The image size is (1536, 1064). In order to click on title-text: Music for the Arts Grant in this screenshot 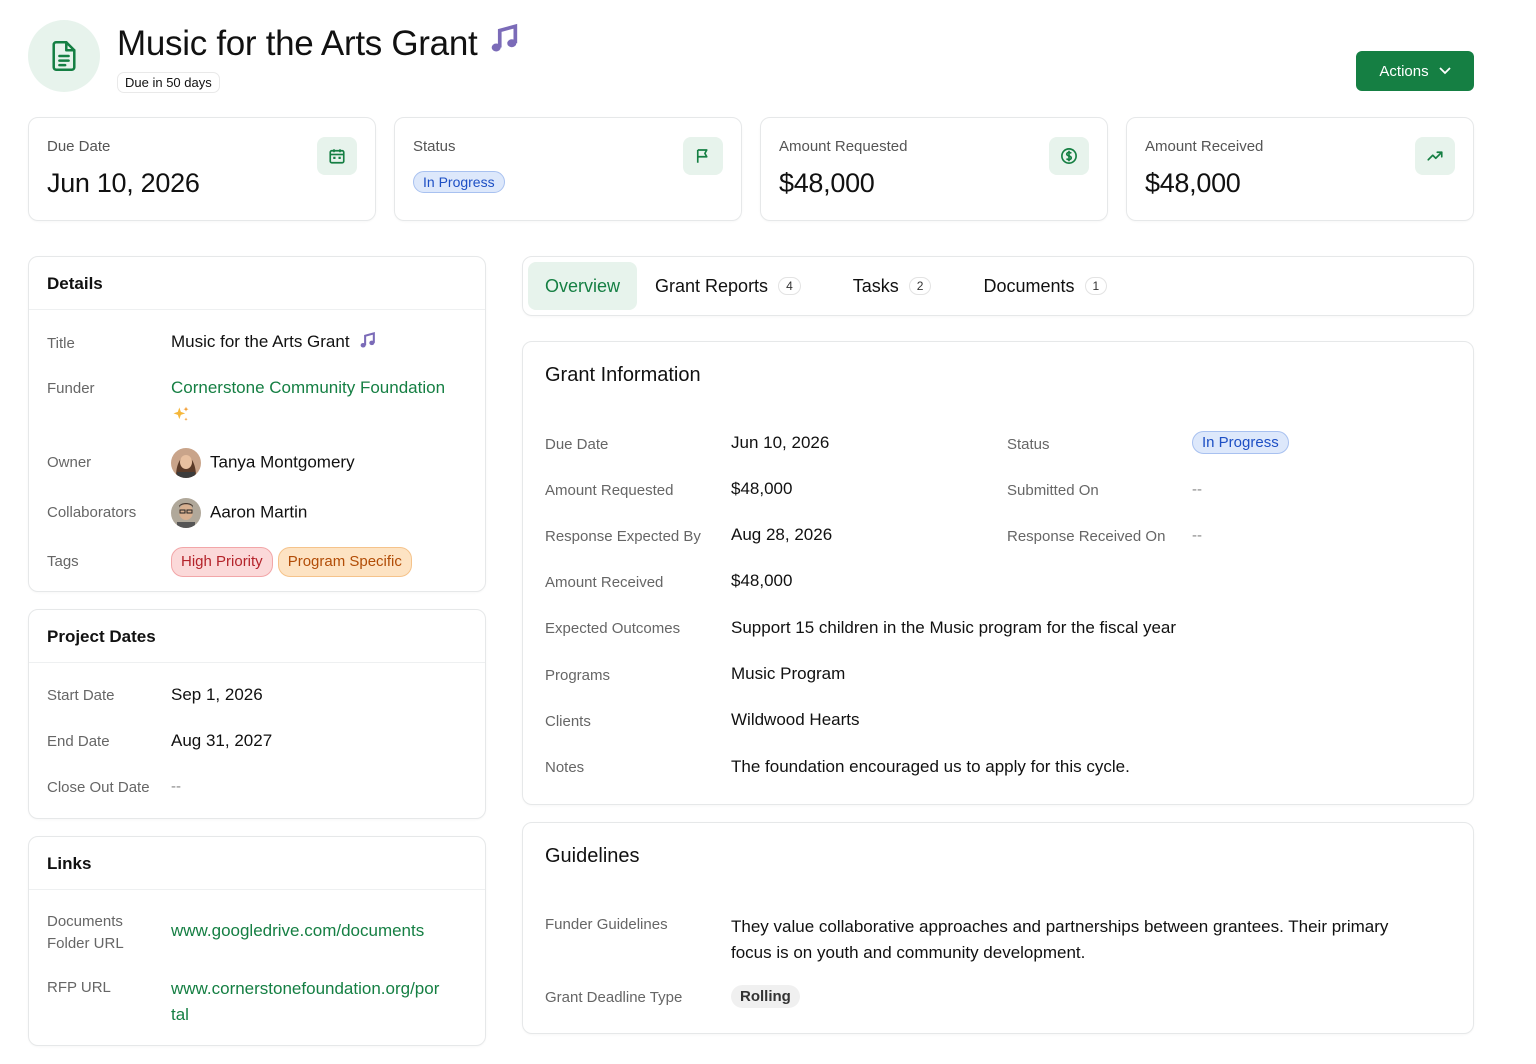, I will do `click(260, 341)`.